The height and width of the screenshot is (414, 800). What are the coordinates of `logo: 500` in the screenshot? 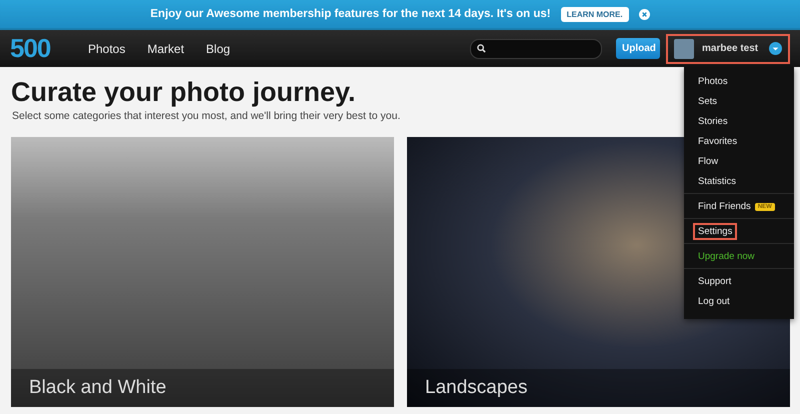 It's located at (38, 48).